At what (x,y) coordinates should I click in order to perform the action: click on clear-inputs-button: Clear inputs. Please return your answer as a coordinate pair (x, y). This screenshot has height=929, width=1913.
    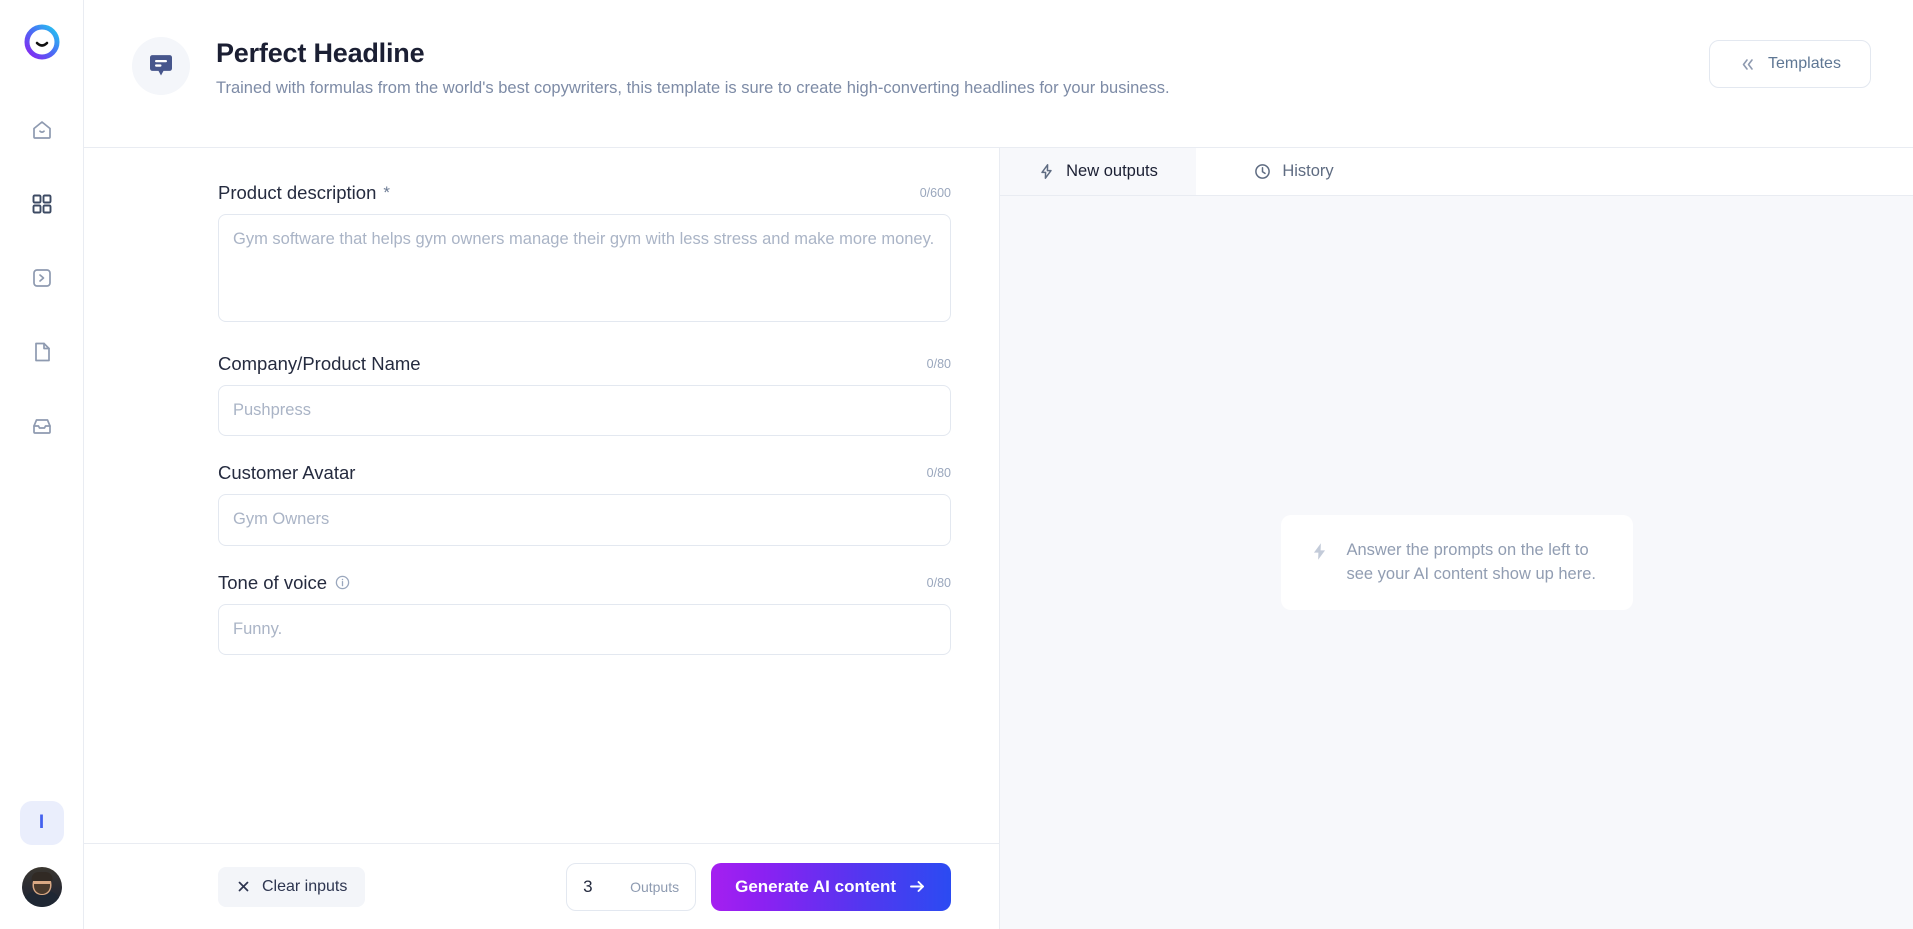
    Looking at the image, I should click on (292, 886).